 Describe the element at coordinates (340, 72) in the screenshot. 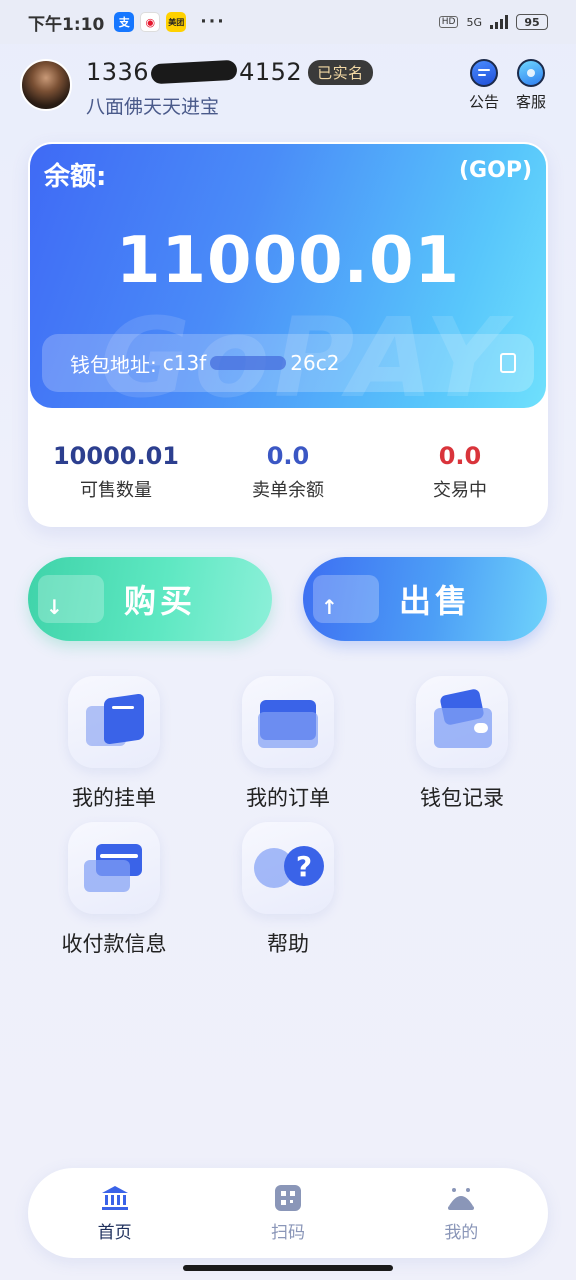

I see `verified-badge: 已实名` at that location.